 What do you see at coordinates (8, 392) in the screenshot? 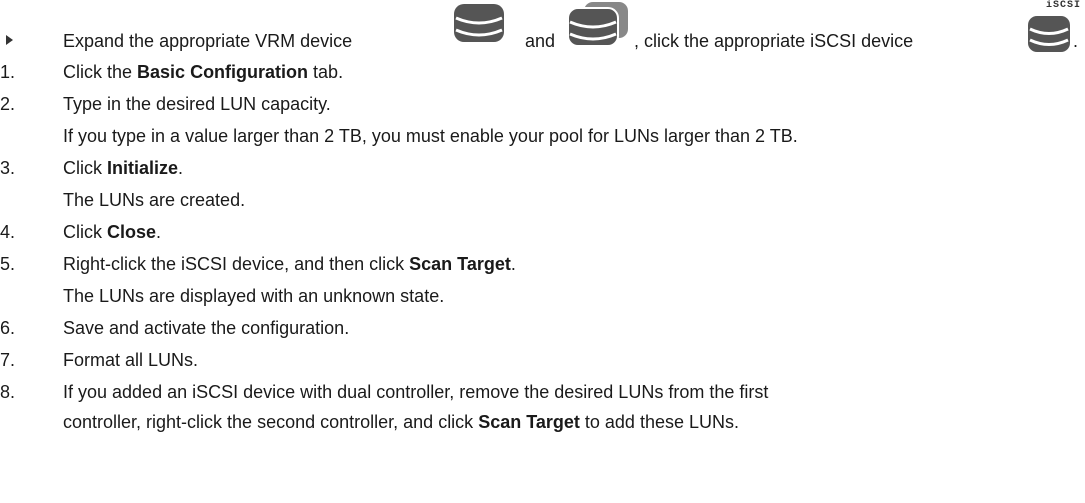
I see `step-number: 8.` at bounding box center [8, 392].